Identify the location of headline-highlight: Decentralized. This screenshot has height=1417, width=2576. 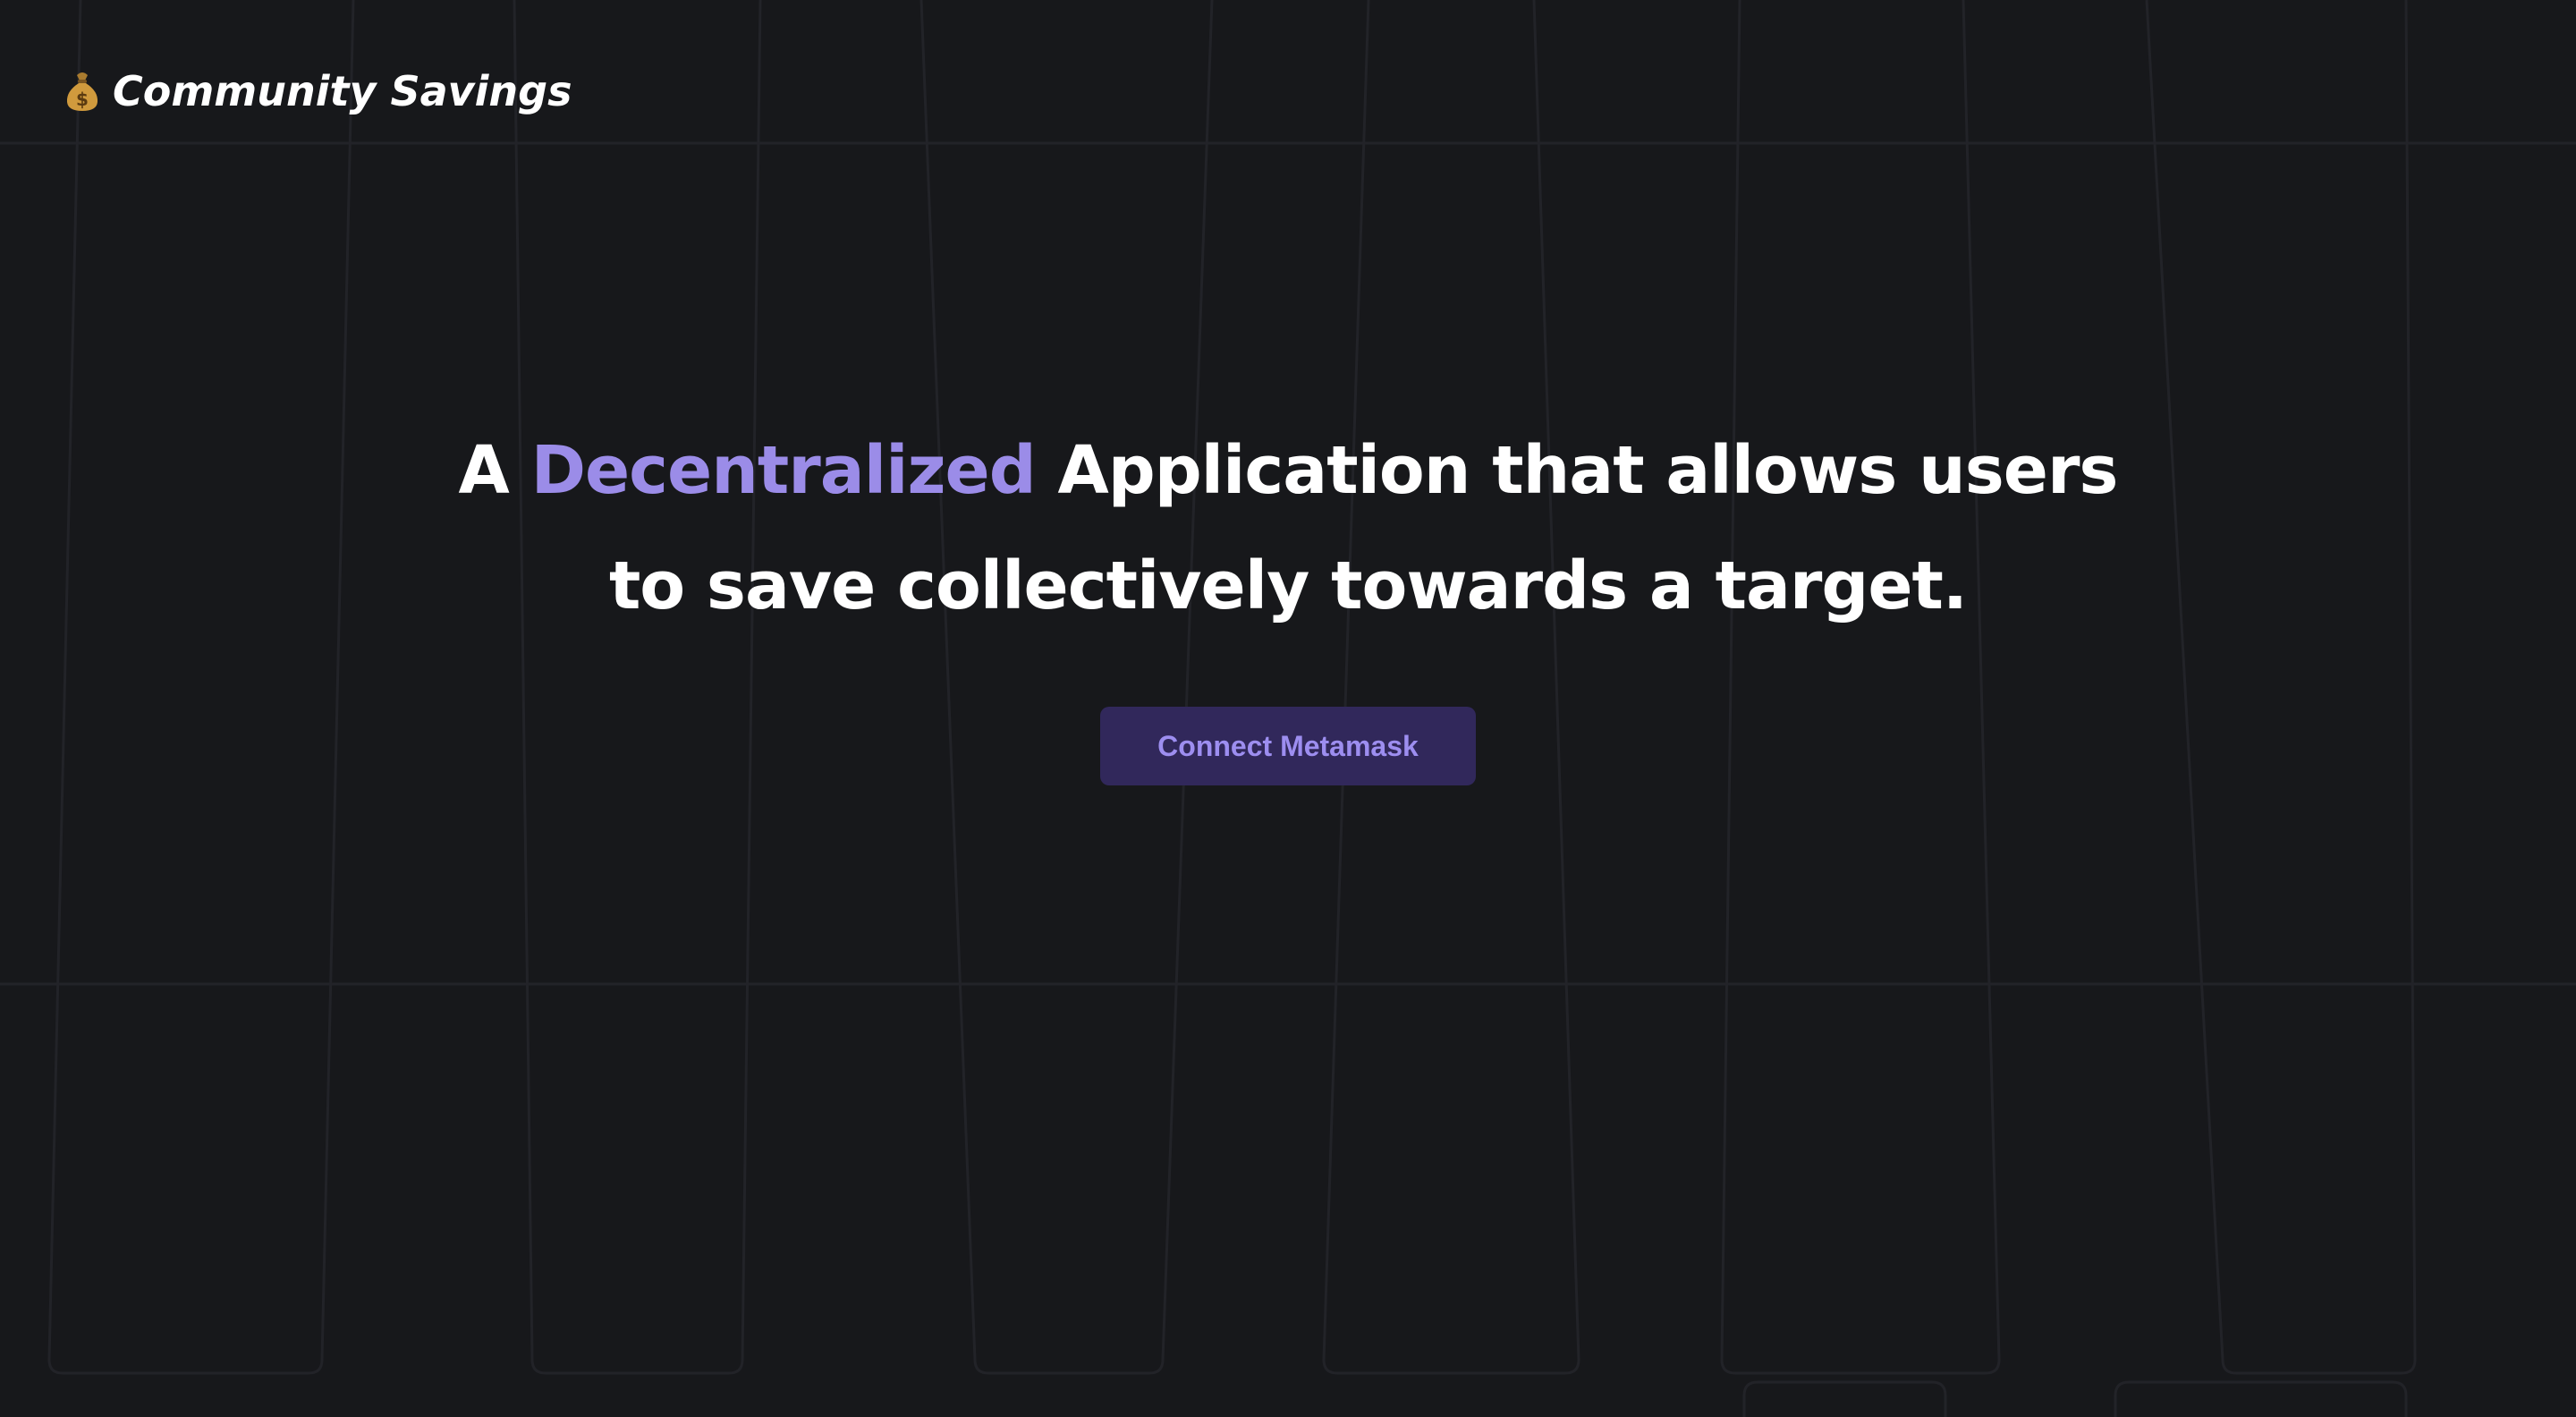
(783, 471).